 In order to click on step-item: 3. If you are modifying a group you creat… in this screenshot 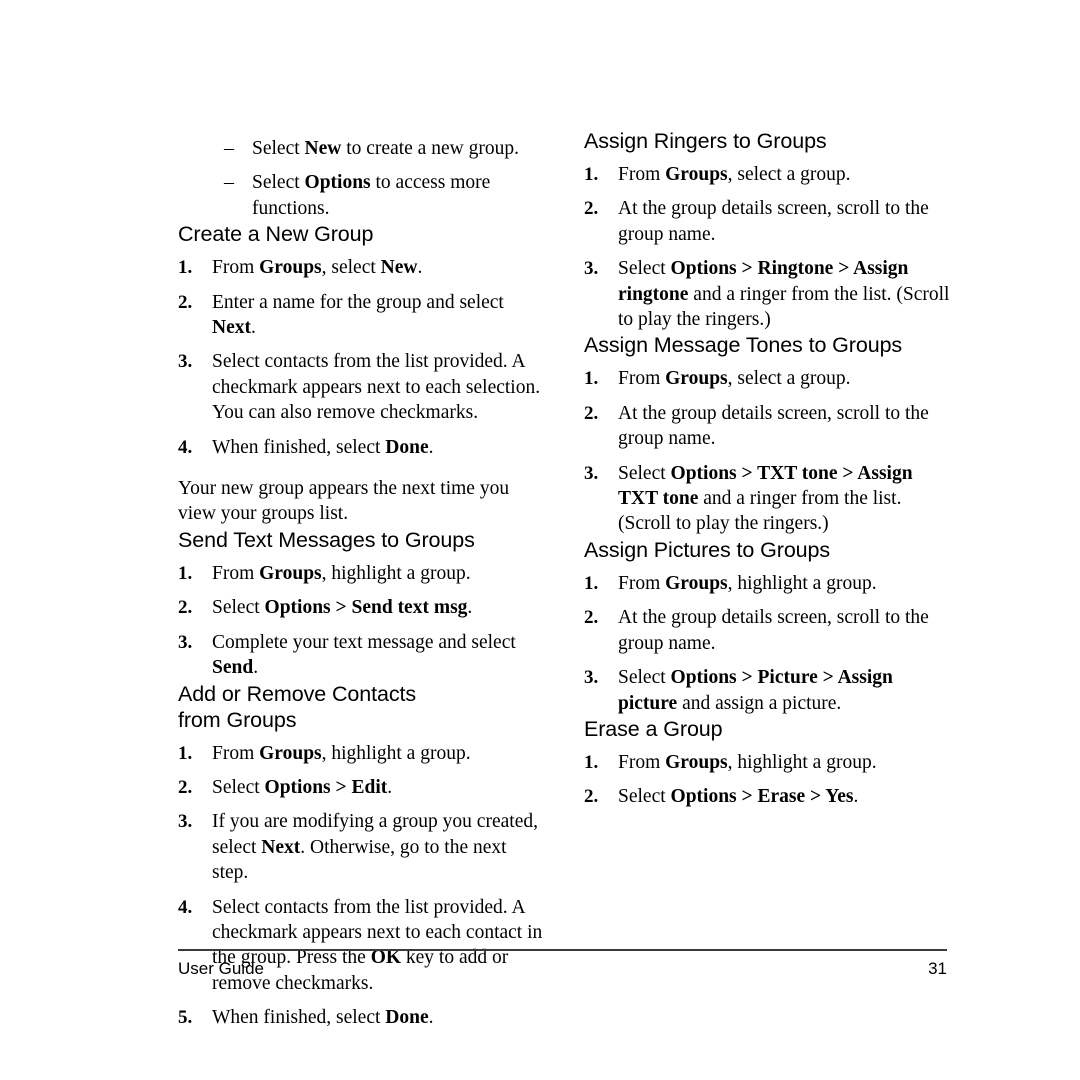, I will do `click(362, 847)`.